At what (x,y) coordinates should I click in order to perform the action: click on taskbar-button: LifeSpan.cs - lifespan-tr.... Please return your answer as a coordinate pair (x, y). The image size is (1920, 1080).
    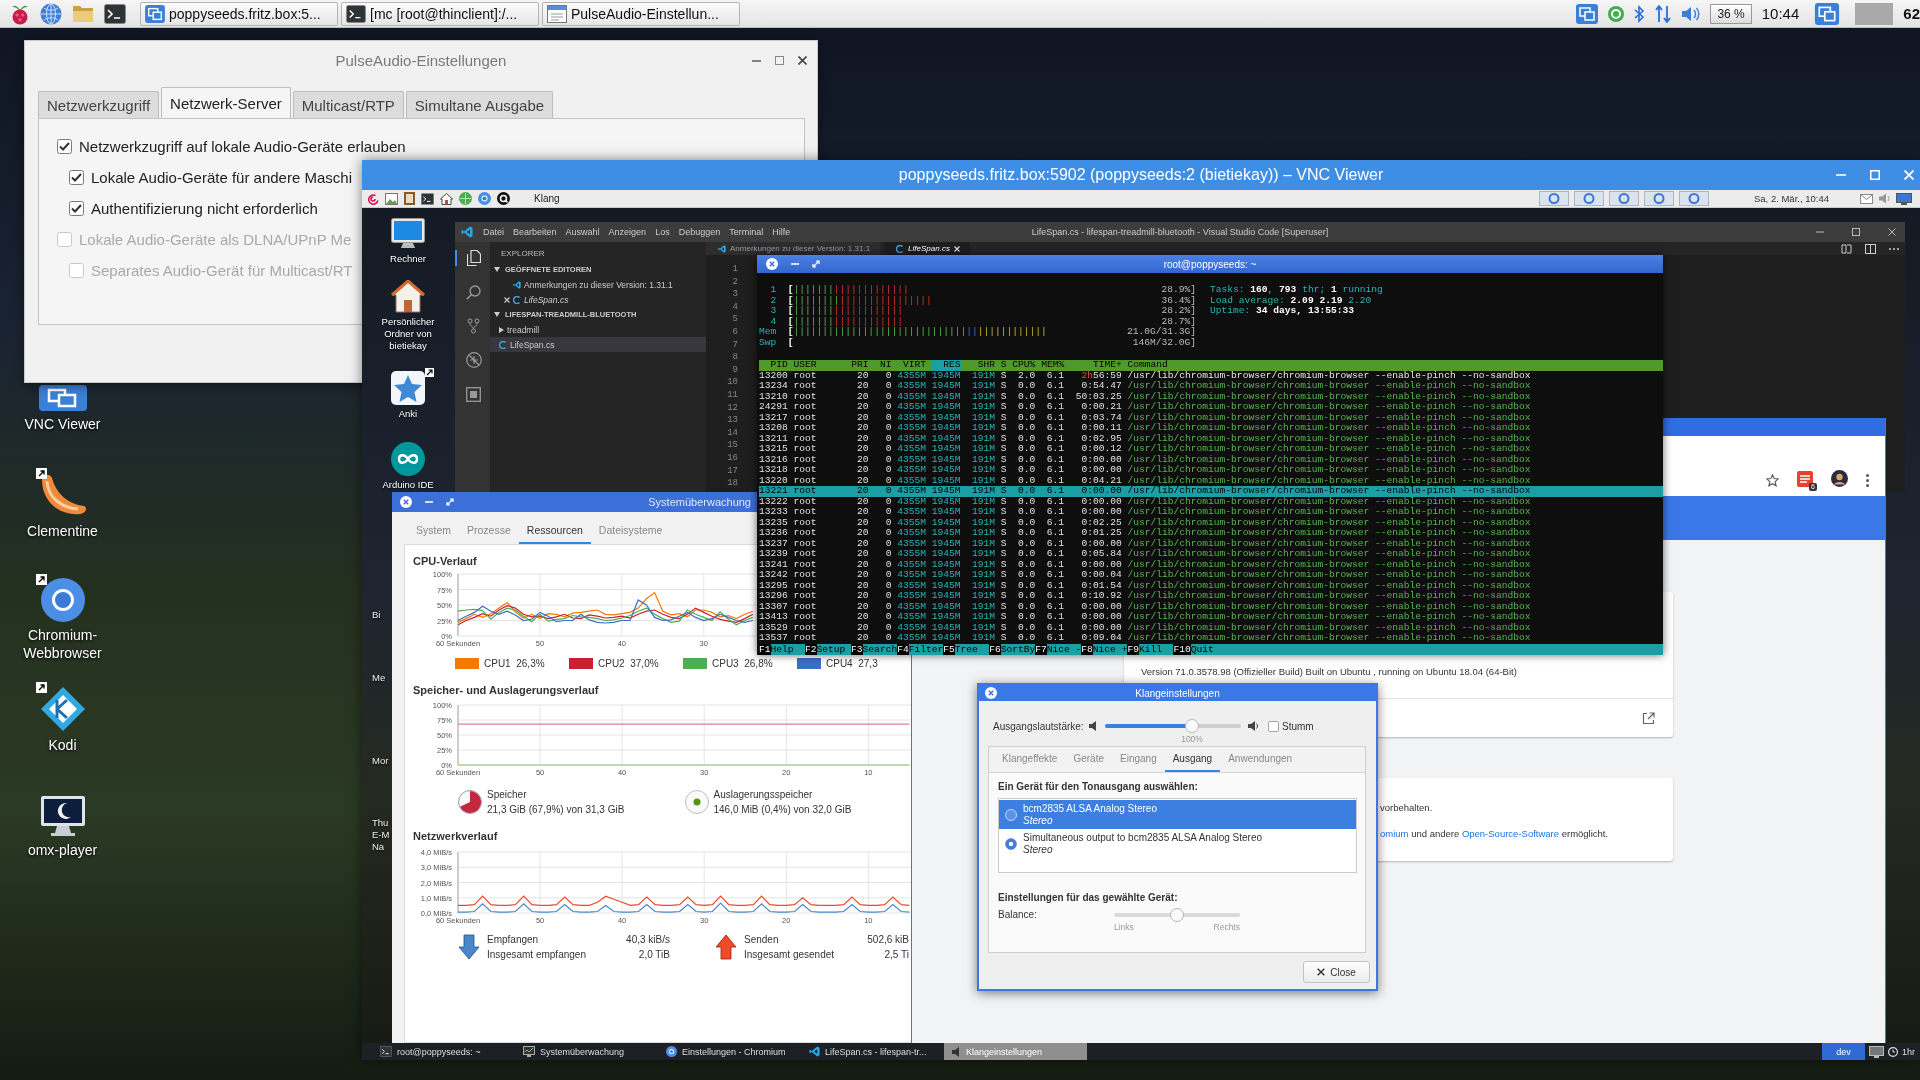
    Looking at the image, I should click on (872, 1051).